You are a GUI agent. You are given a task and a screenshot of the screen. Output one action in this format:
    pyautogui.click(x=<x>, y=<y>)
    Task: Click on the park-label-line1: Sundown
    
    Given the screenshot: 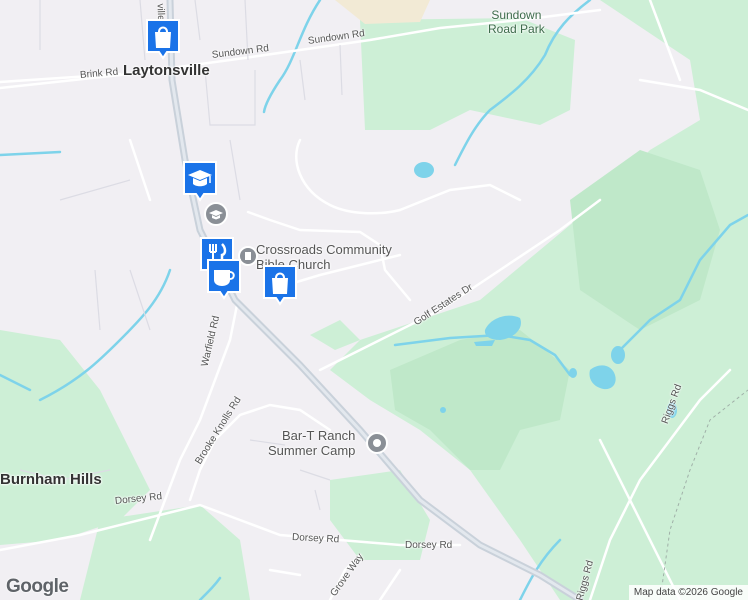 What is the action you would take?
    pyautogui.click(x=516, y=15)
    